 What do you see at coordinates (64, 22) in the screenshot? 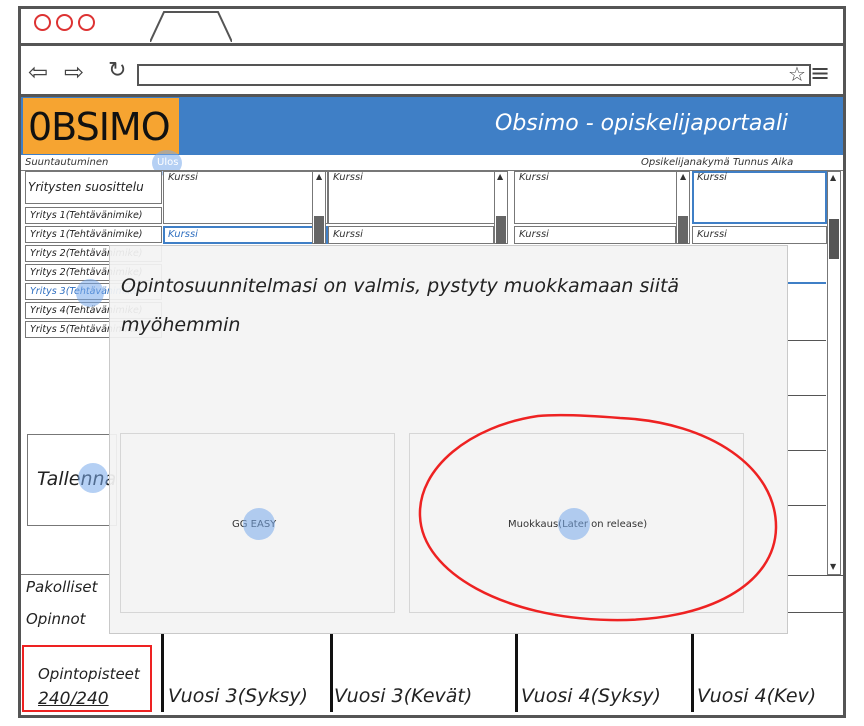
I see `window-minimize-dot` at bounding box center [64, 22].